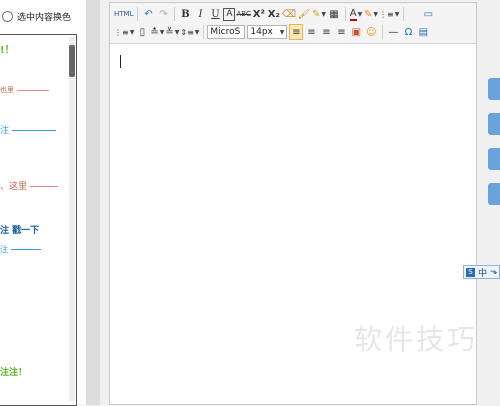 The image size is (500, 406). Describe the element at coordinates (326, 32) in the screenshot. I see `align-right-icon: ≡` at that location.